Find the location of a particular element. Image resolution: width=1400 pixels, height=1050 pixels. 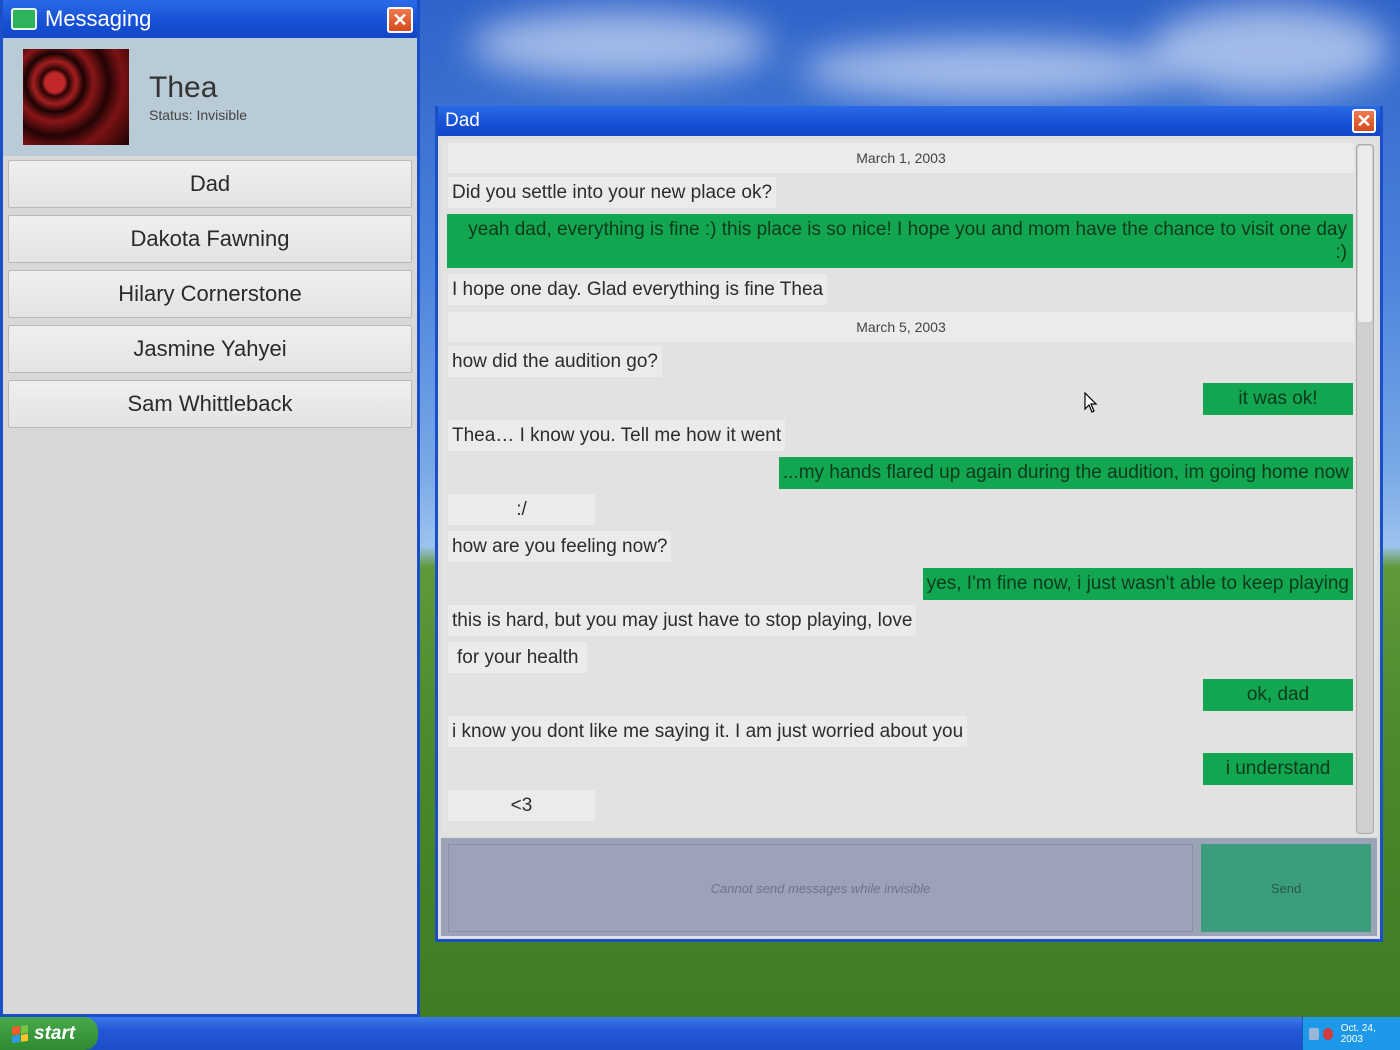

profile-name: Thea is located at coordinates (183, 87).